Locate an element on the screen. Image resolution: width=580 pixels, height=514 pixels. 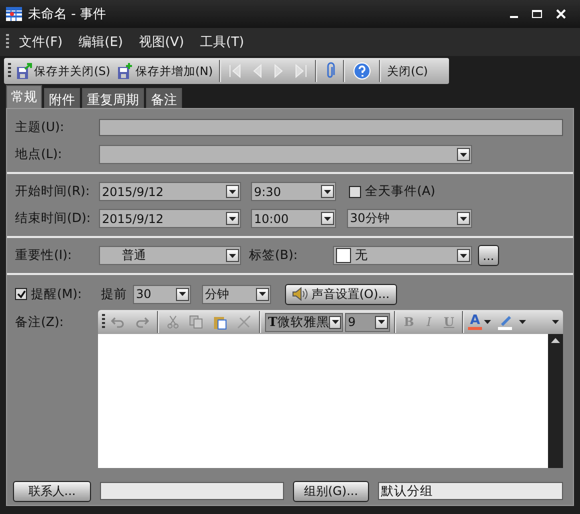
field-label: 提前 is located at coordinates (114, 294).